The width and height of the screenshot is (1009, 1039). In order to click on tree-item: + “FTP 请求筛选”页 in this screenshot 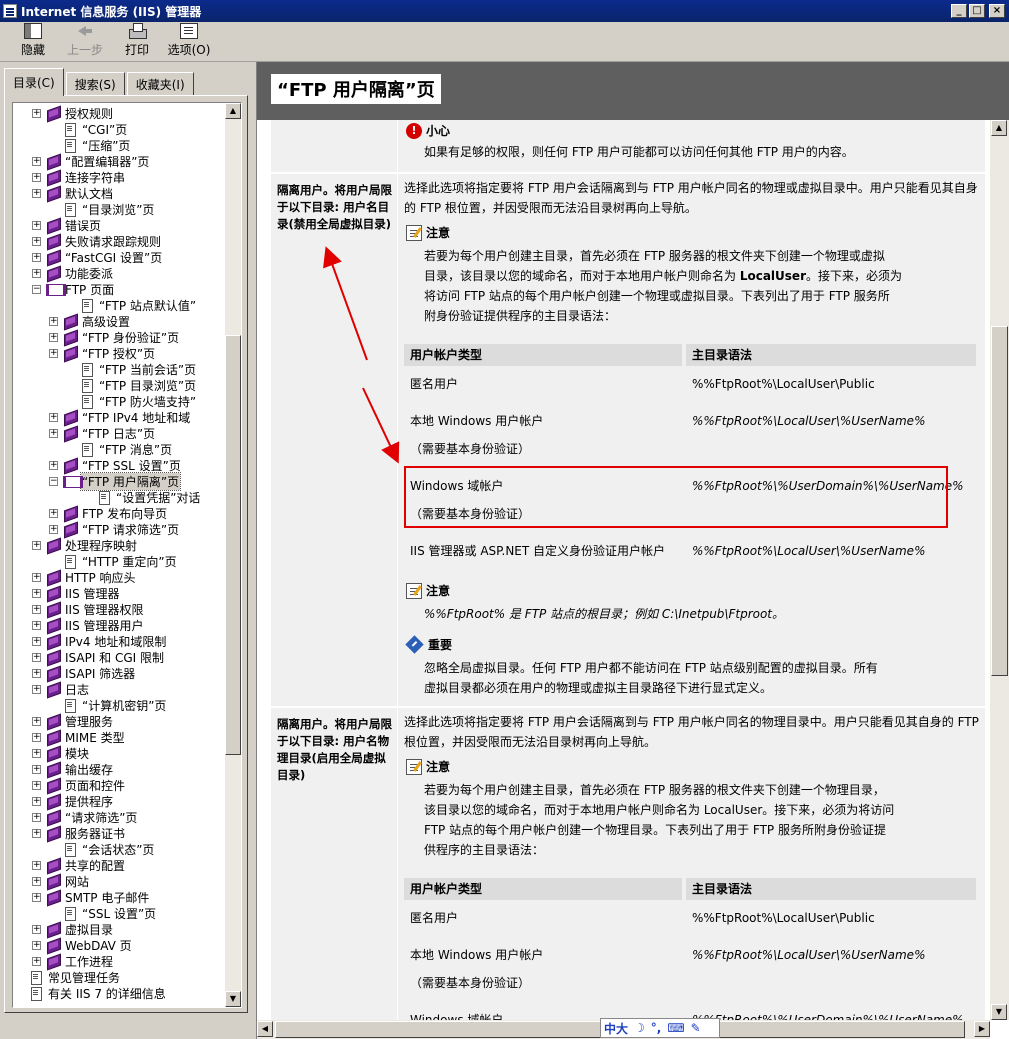, I will do `click(138, 529)`.